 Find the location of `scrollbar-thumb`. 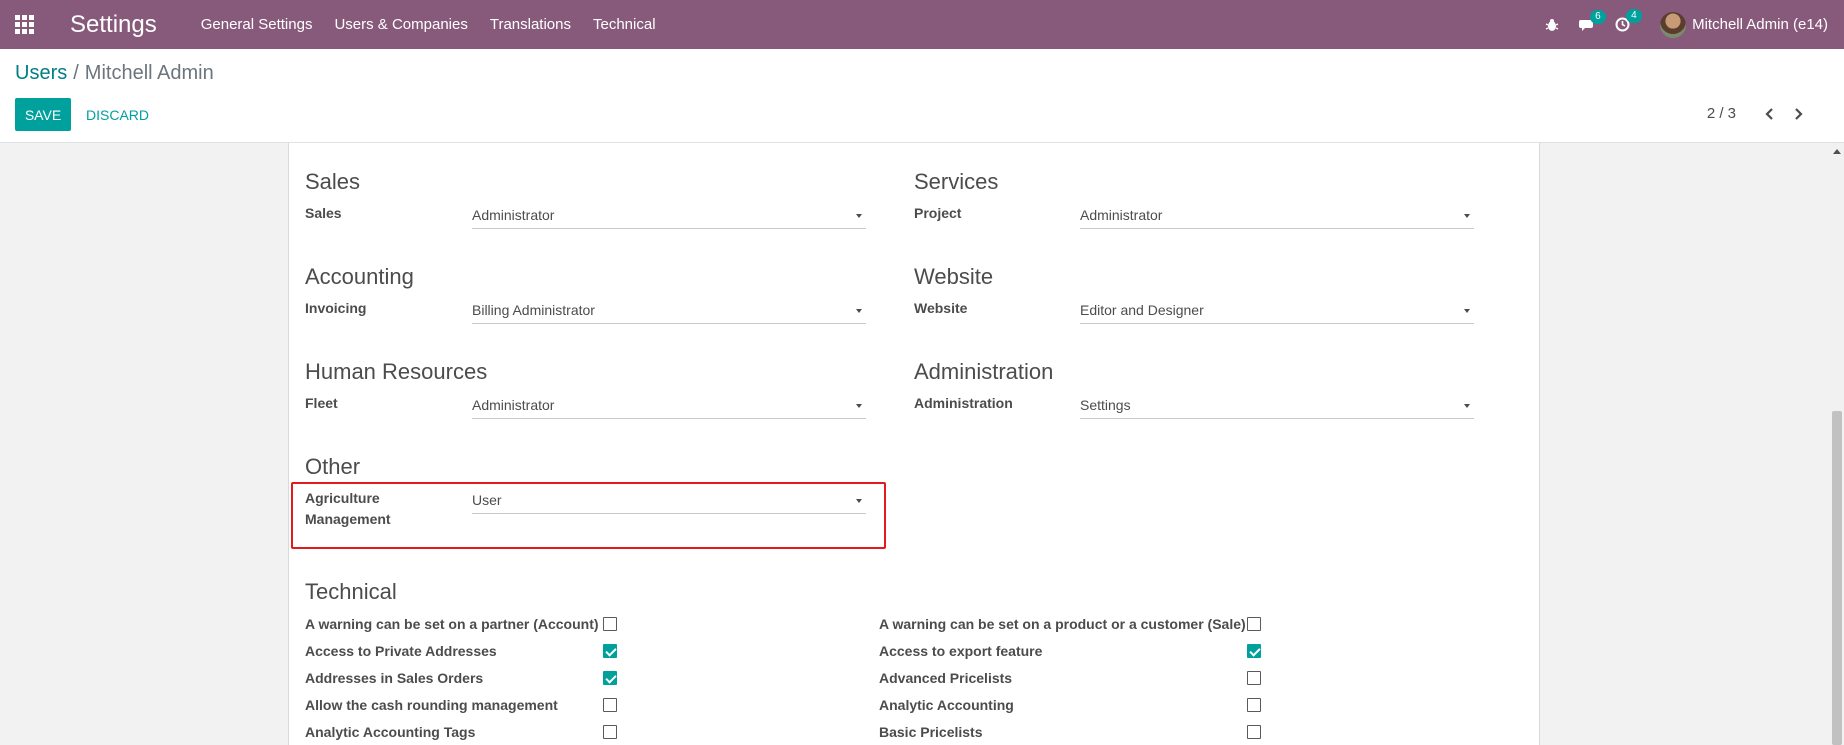

scrollbar-thumb is located at coordinates (1837, 578).